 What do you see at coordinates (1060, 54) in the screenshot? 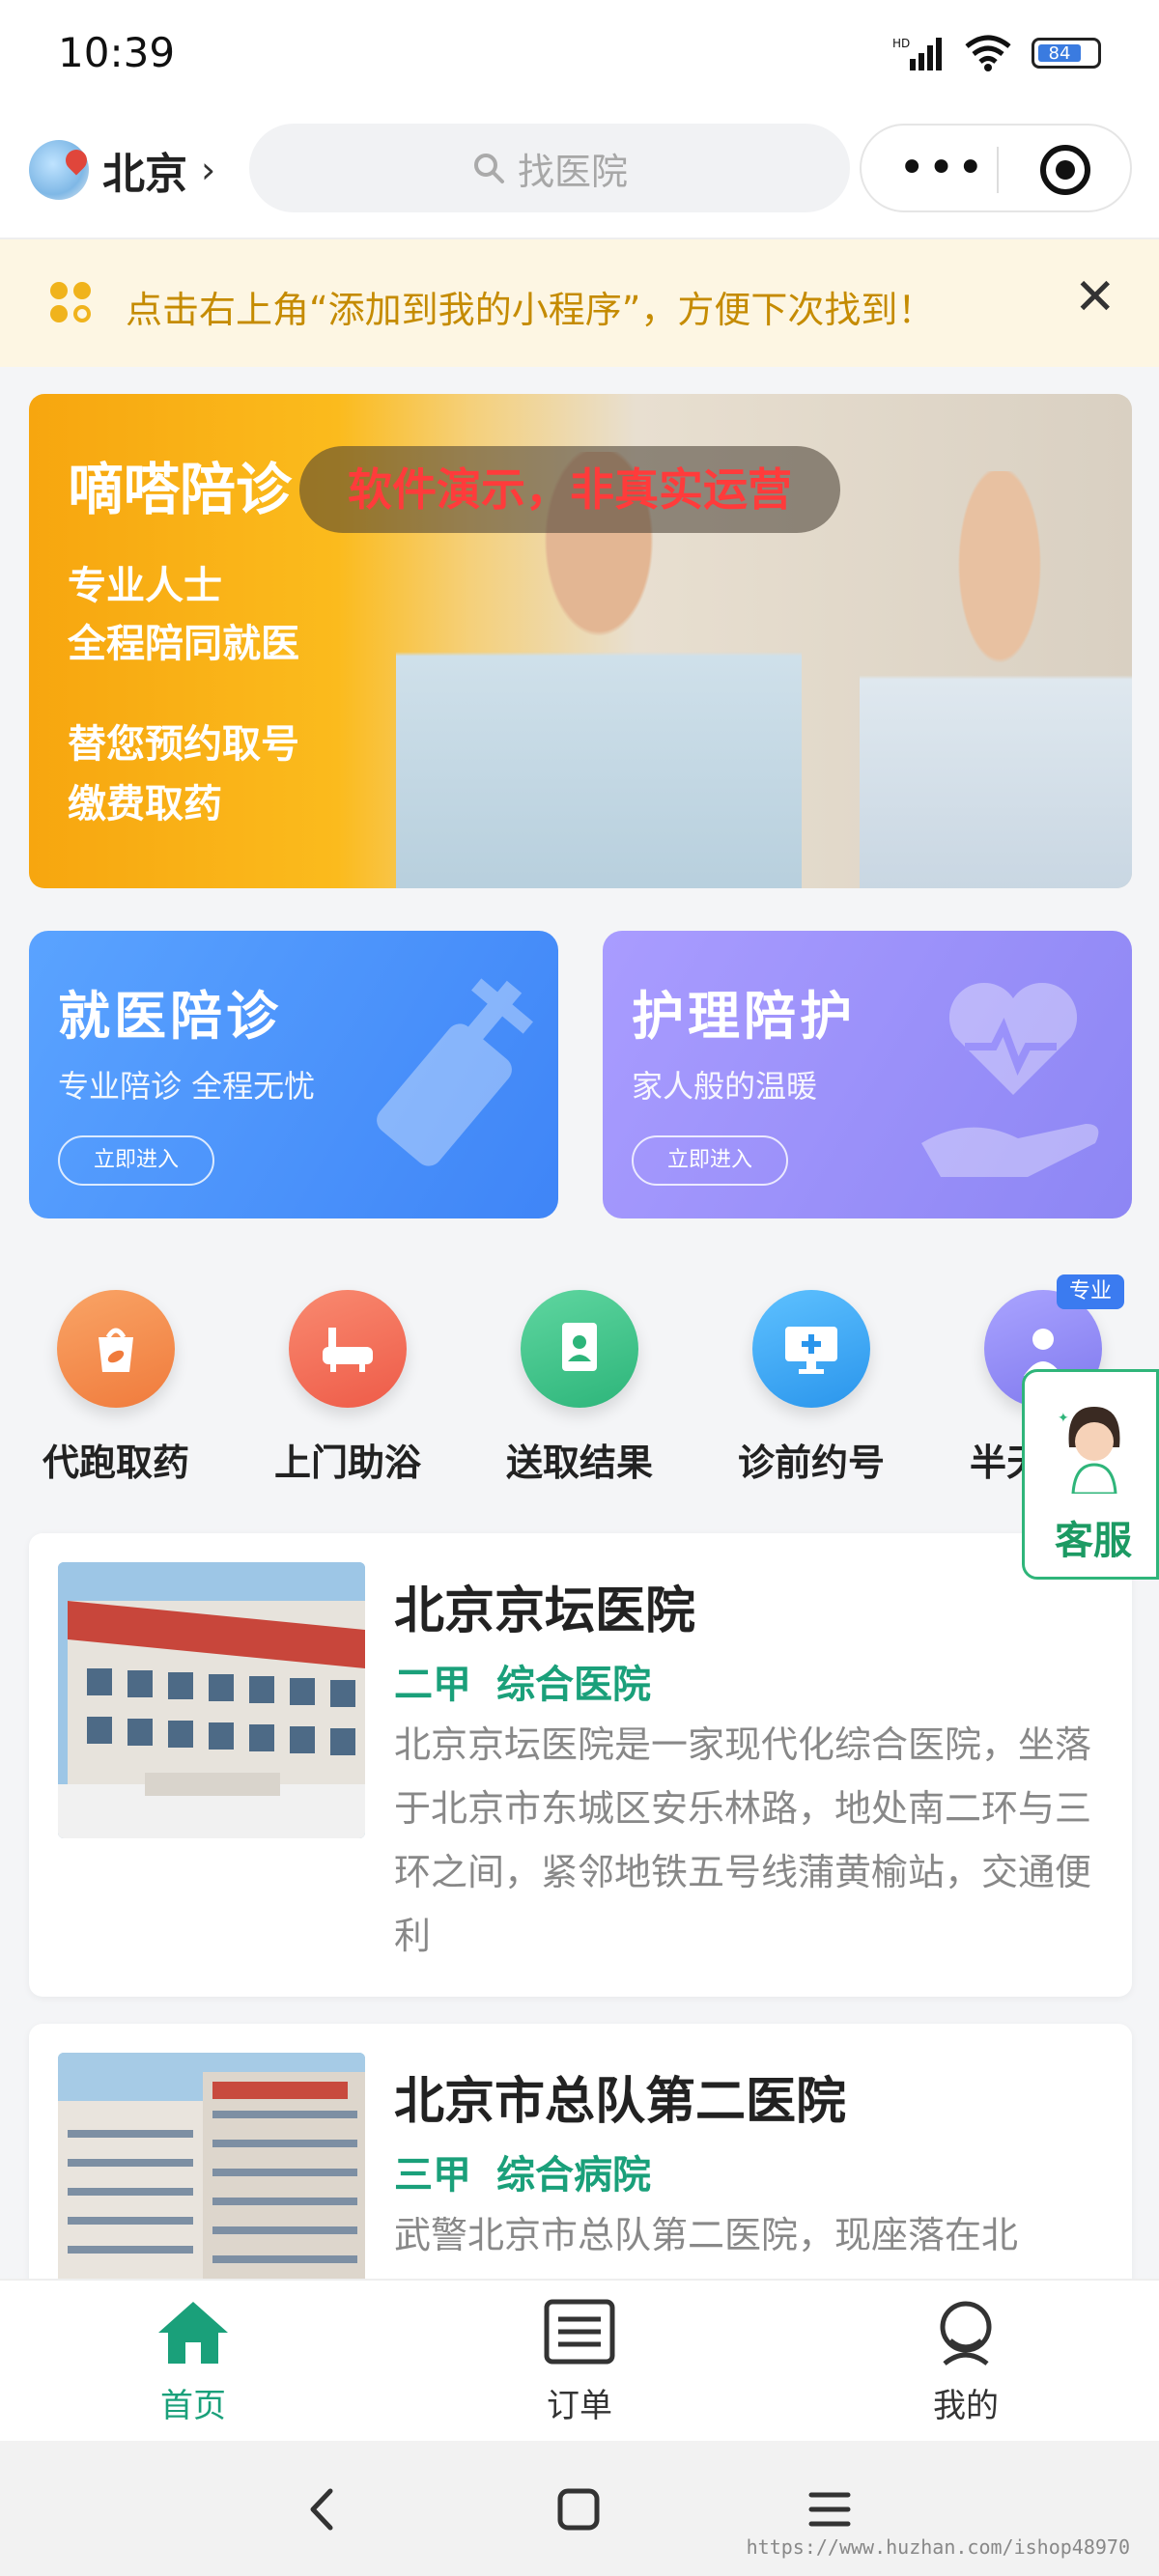
I see `battery-level: 84` at bounding box center [1060, 54].